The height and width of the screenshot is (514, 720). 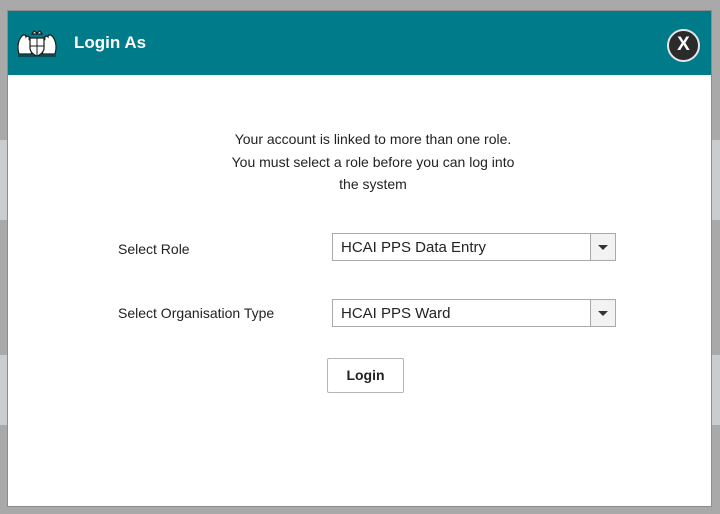 I want to click on select-organisation-type-dropdown: HCAI PPS Ward, so click(x=474, y=313).